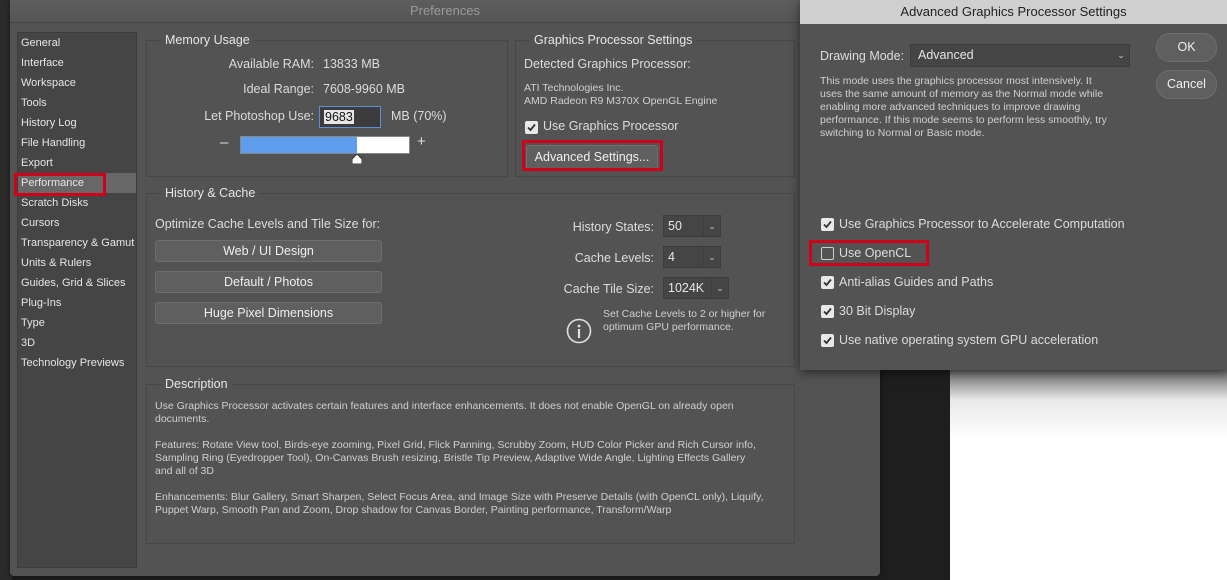  I want to click on cancel-button: Cancel, so click(1186, 84).